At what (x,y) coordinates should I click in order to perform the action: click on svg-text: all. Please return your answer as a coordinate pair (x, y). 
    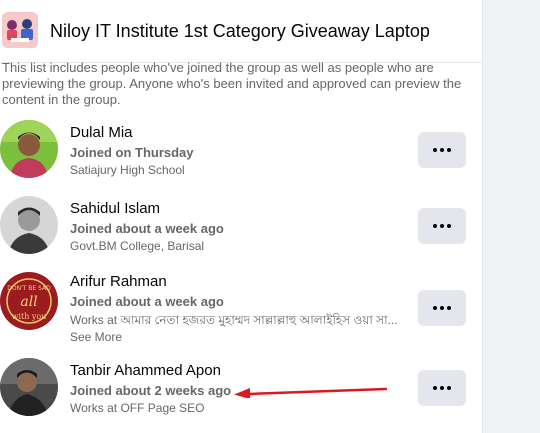
    Looking at the image, I should click on (28, 302).